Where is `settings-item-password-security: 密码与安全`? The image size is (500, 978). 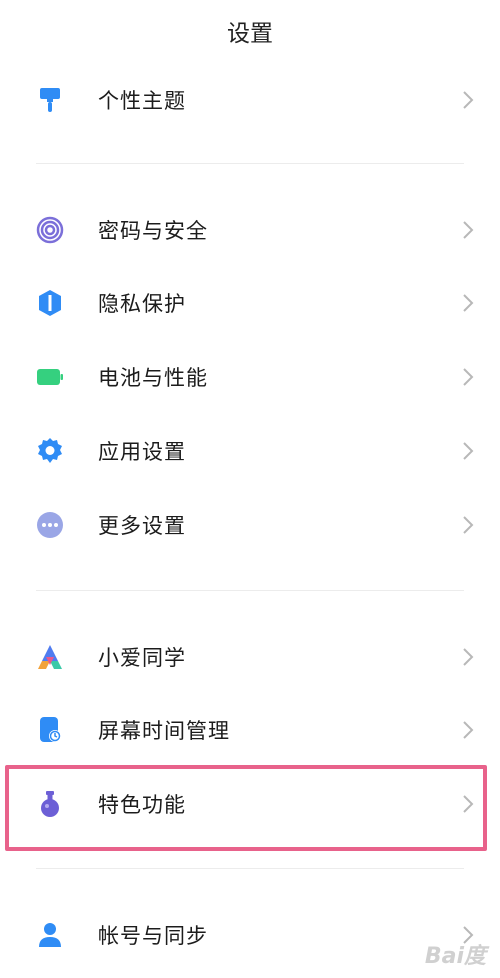
settings-item-password-security: 密码与安全 is located at coordinates (250, 230).